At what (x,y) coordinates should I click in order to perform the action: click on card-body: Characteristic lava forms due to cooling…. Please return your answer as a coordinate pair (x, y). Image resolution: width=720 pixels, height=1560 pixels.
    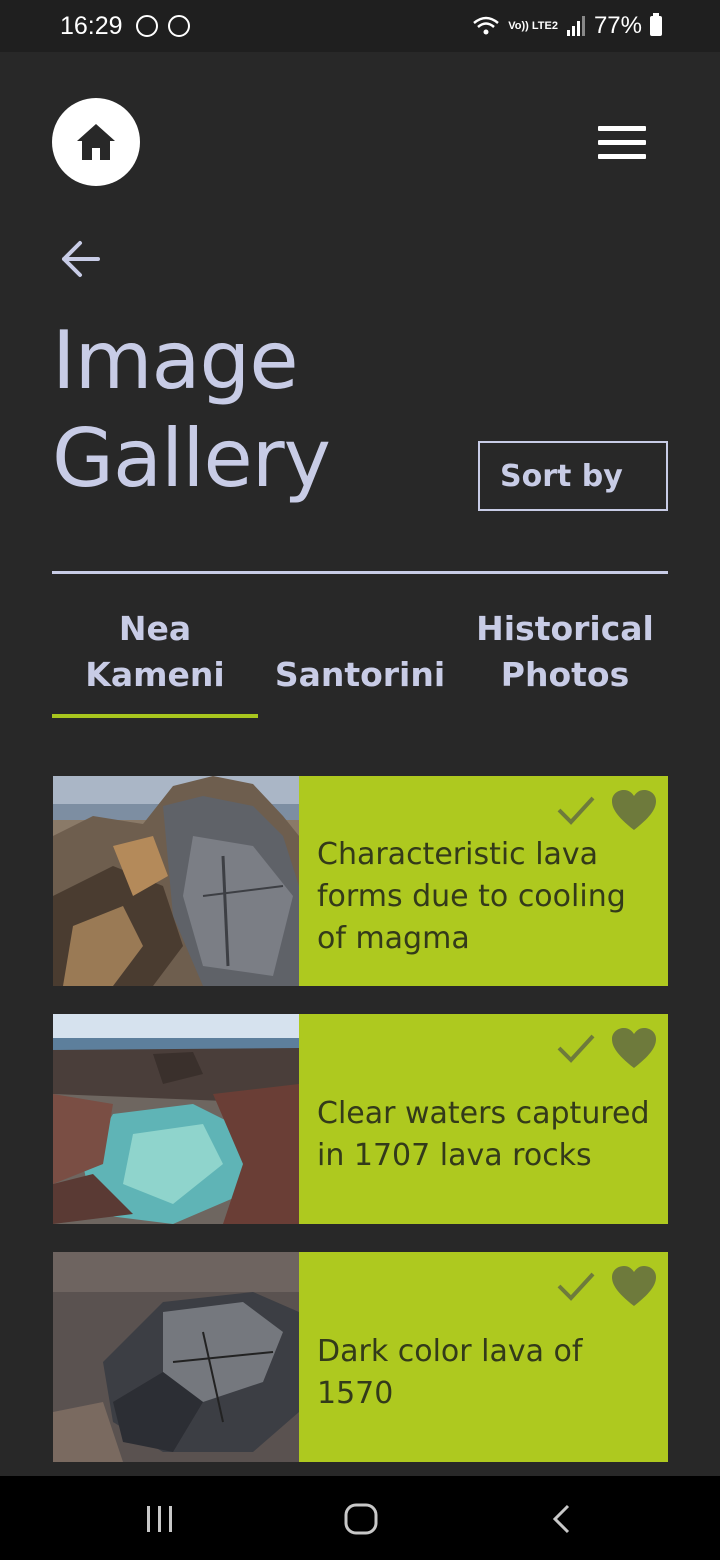
    Looking at the image, I should click on (483, 881).